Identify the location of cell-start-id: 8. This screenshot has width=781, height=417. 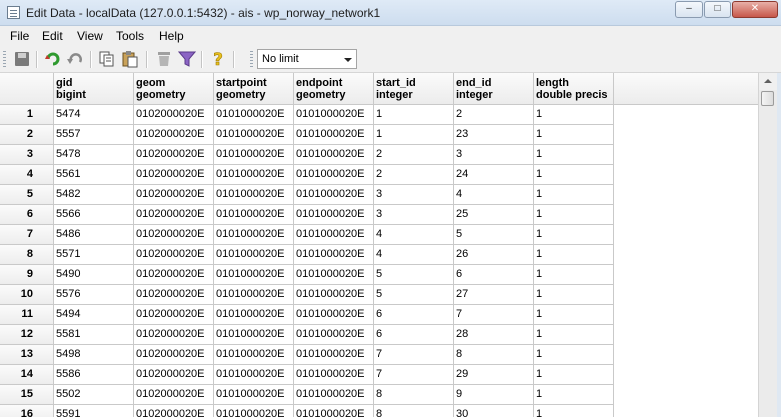
(414, 395).